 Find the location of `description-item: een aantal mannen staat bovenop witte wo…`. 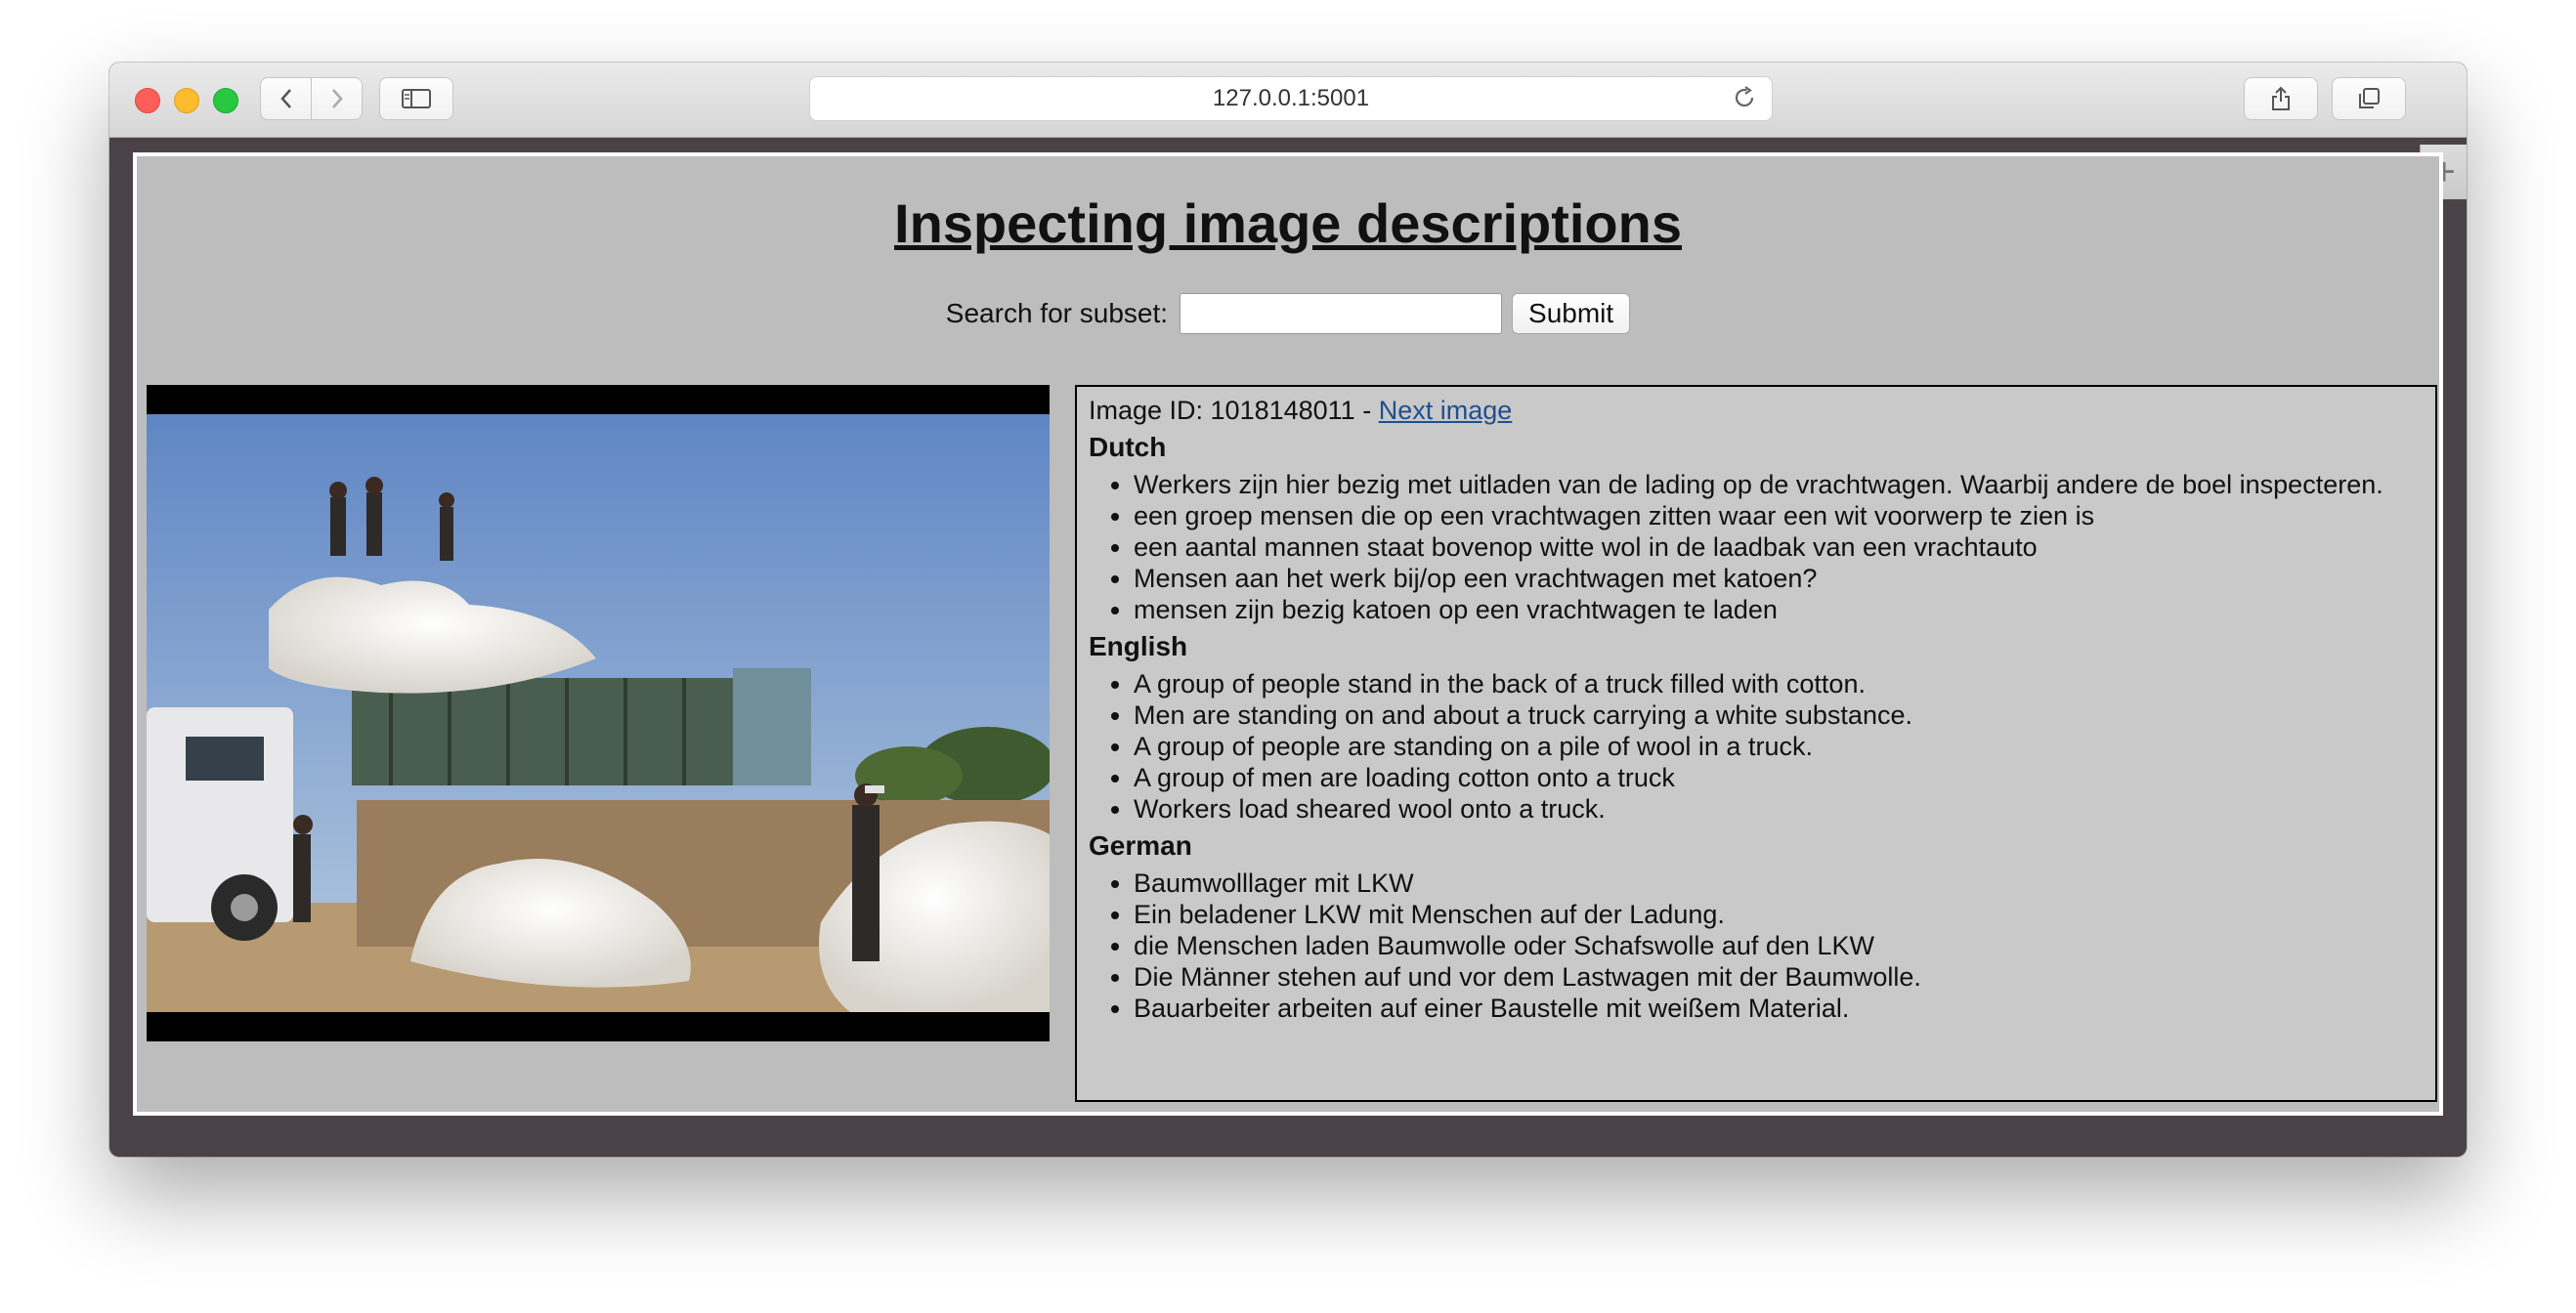

description-item: een aantal mannen staat bovenop witte wo… is located at coordinates (1779, 547).